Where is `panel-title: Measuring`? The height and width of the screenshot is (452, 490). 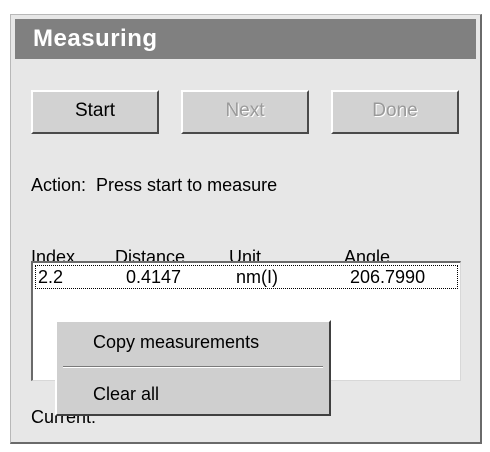 panel-title: Measuring is located at coordinates (95, 38).